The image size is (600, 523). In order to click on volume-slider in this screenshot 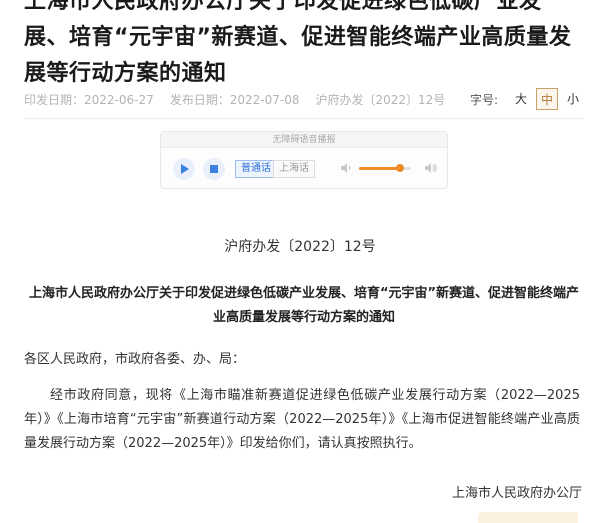, I will do `click(385, 168)`.